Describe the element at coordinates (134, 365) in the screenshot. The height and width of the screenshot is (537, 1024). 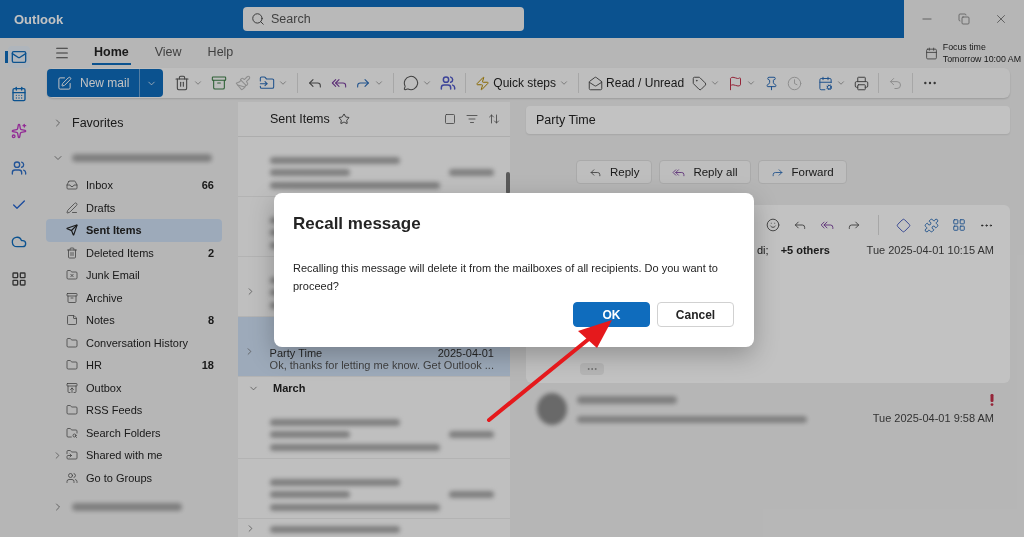
I see `folder-item: HR 18` at that location.